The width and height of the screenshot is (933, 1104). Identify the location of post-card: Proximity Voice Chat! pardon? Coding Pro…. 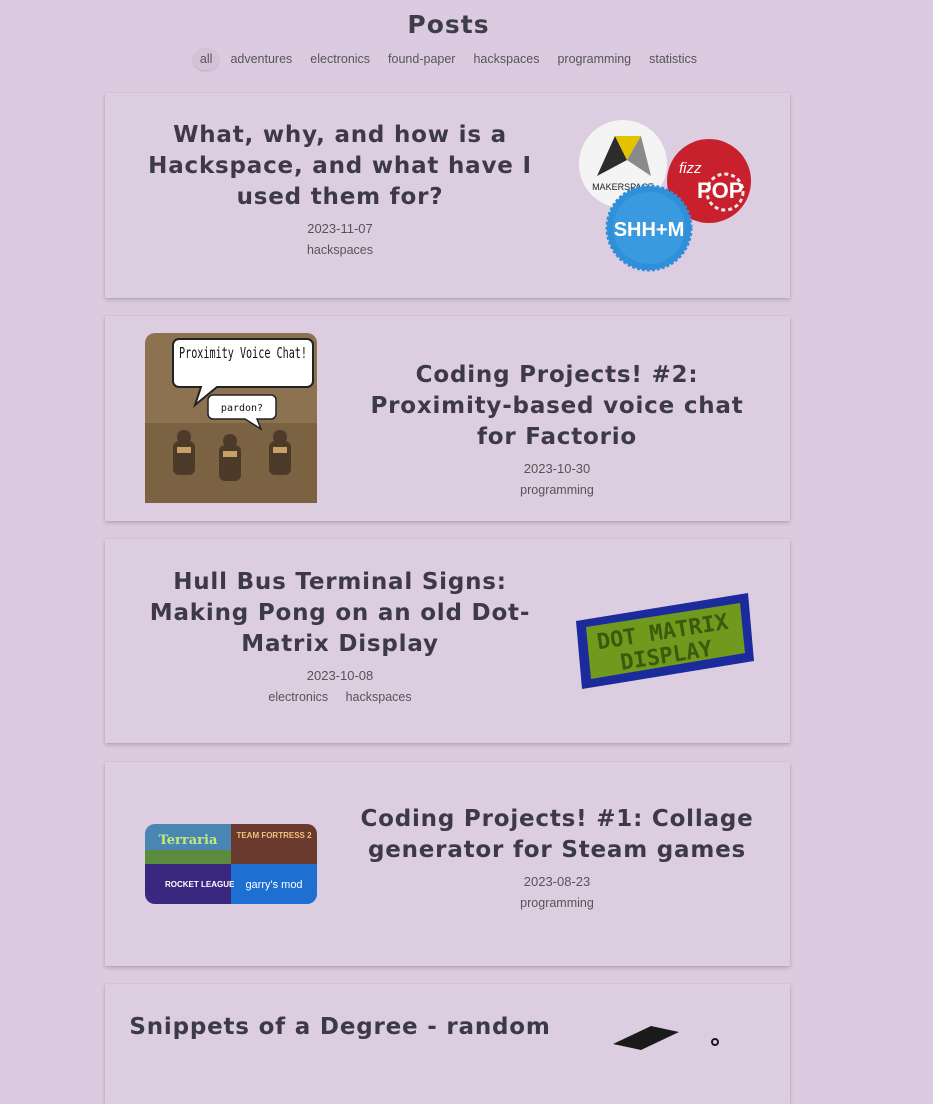
(447, 418).